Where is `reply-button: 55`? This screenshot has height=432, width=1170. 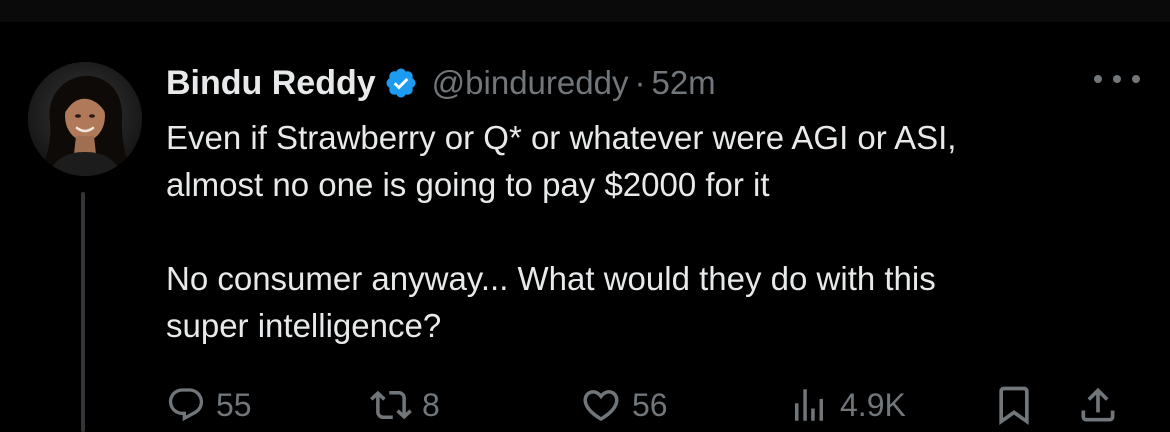 reply-button: 55 is located at coordinates (209, 405).